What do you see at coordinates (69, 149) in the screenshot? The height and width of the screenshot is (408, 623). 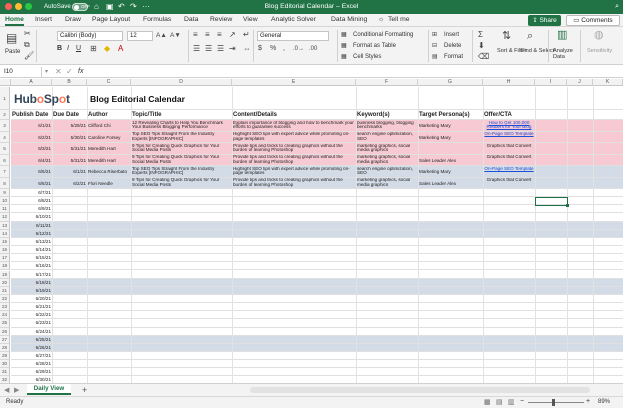 I see `due-date-cell: 5/31/21` at bounding box center [69, 149].